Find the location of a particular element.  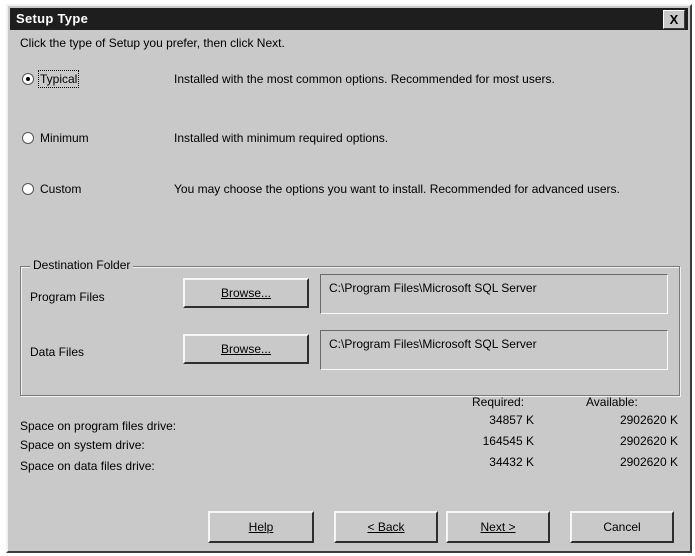

cancel-button-label: Cancel is located at coordinates (622, 527).